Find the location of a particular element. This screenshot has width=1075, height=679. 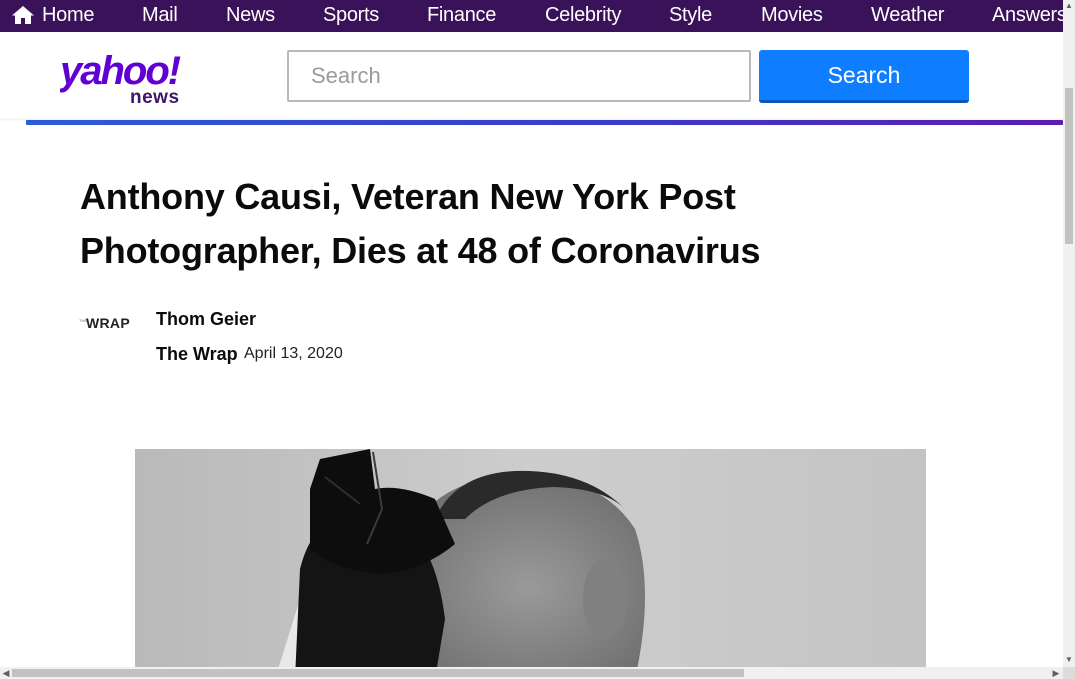

chevron-left-icon: ◀ is located at coordinates (6, 673).